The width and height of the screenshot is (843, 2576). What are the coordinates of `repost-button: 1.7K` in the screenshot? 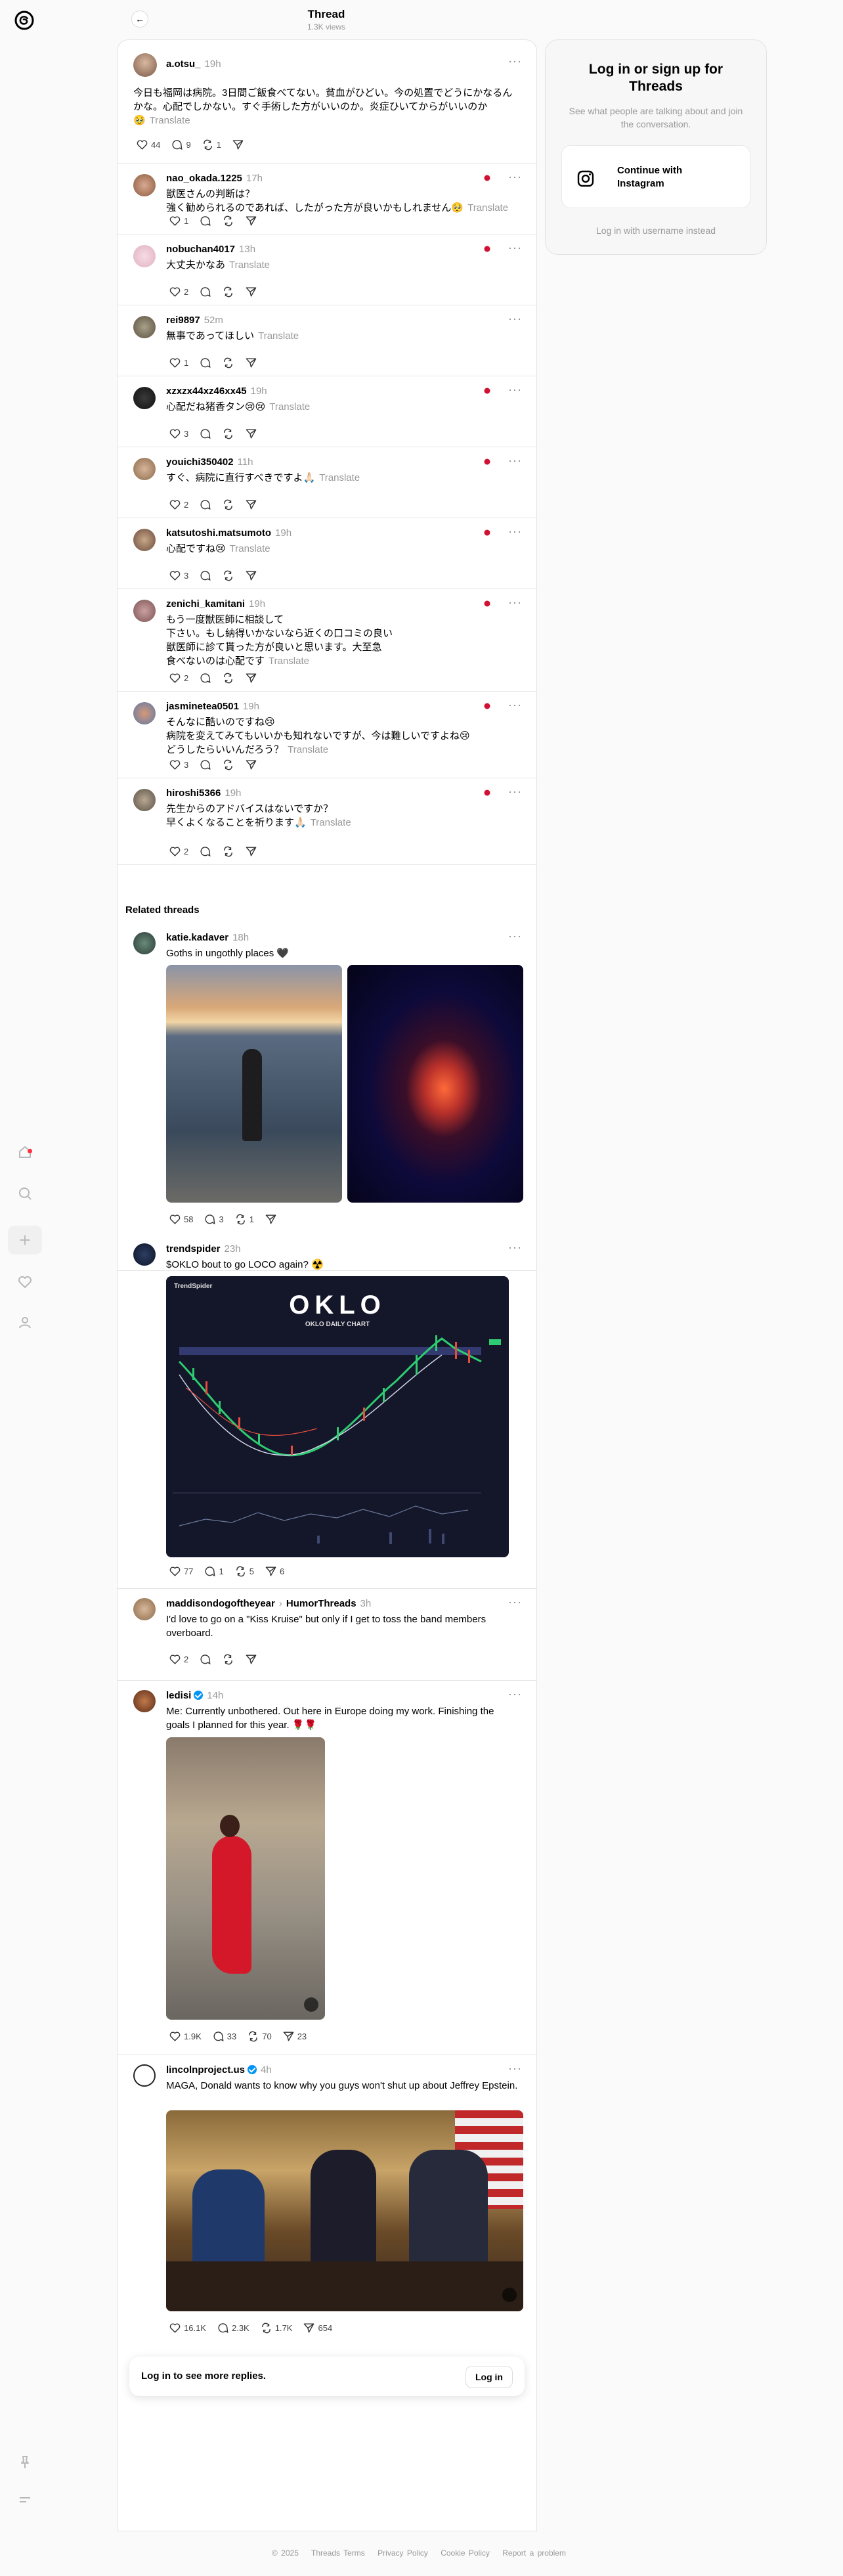 It's located at (276, 2328).